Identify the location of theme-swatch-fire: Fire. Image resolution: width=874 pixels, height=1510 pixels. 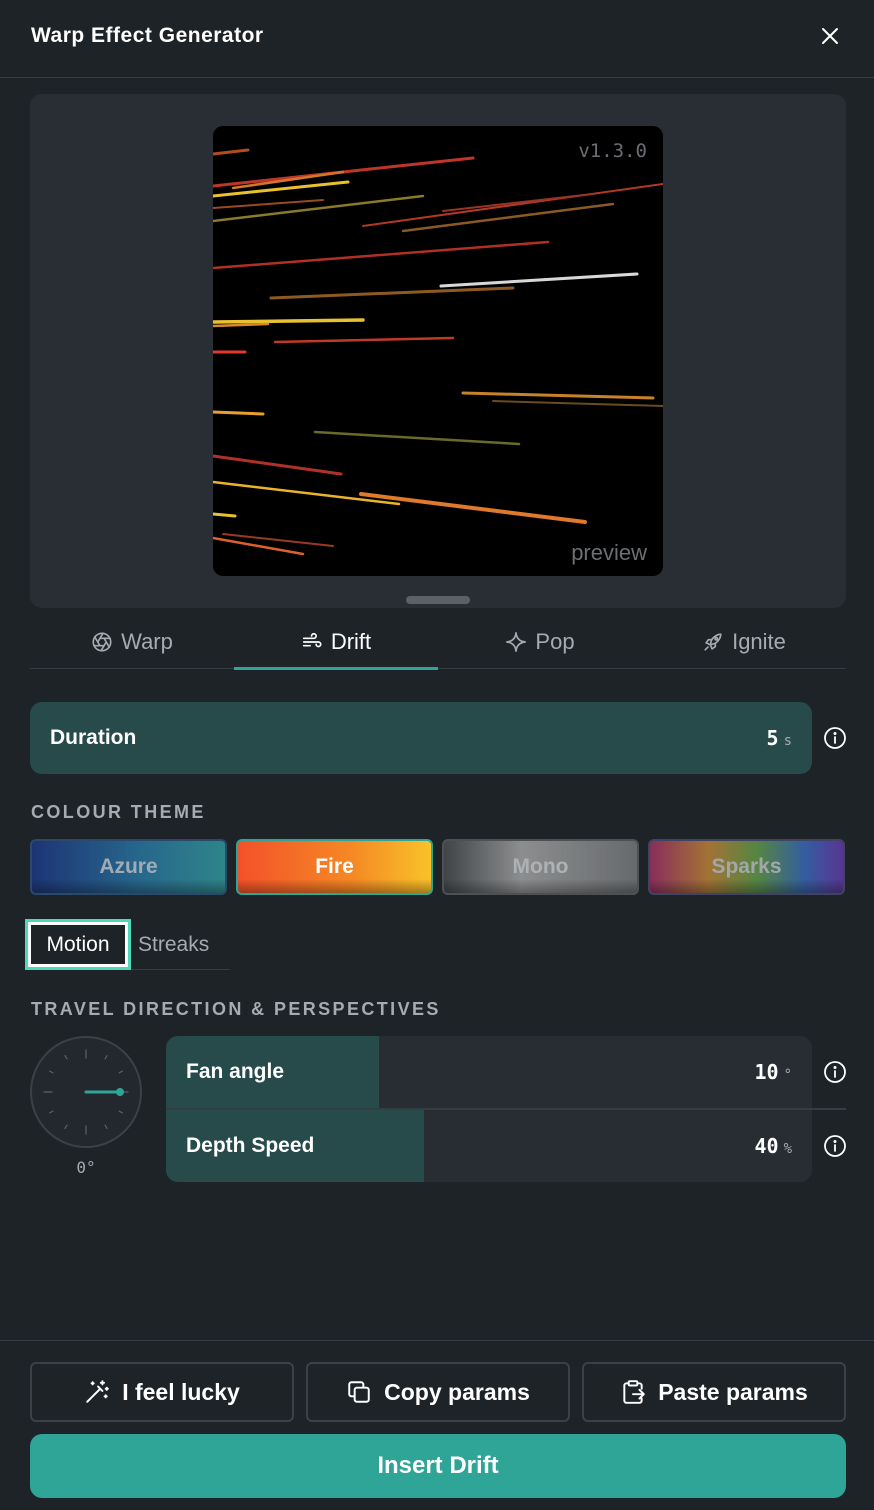
(334, 867).